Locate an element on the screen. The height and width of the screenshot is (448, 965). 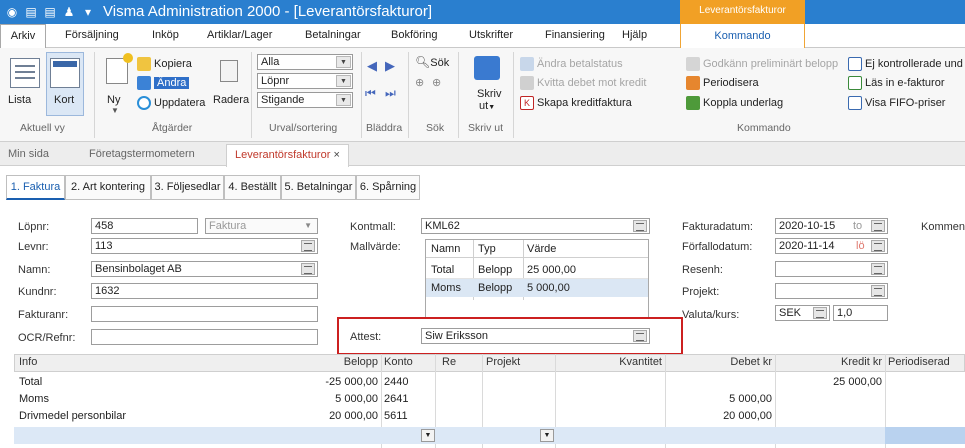
kundnr-field: 1632 is located at coordinates (204, 291).